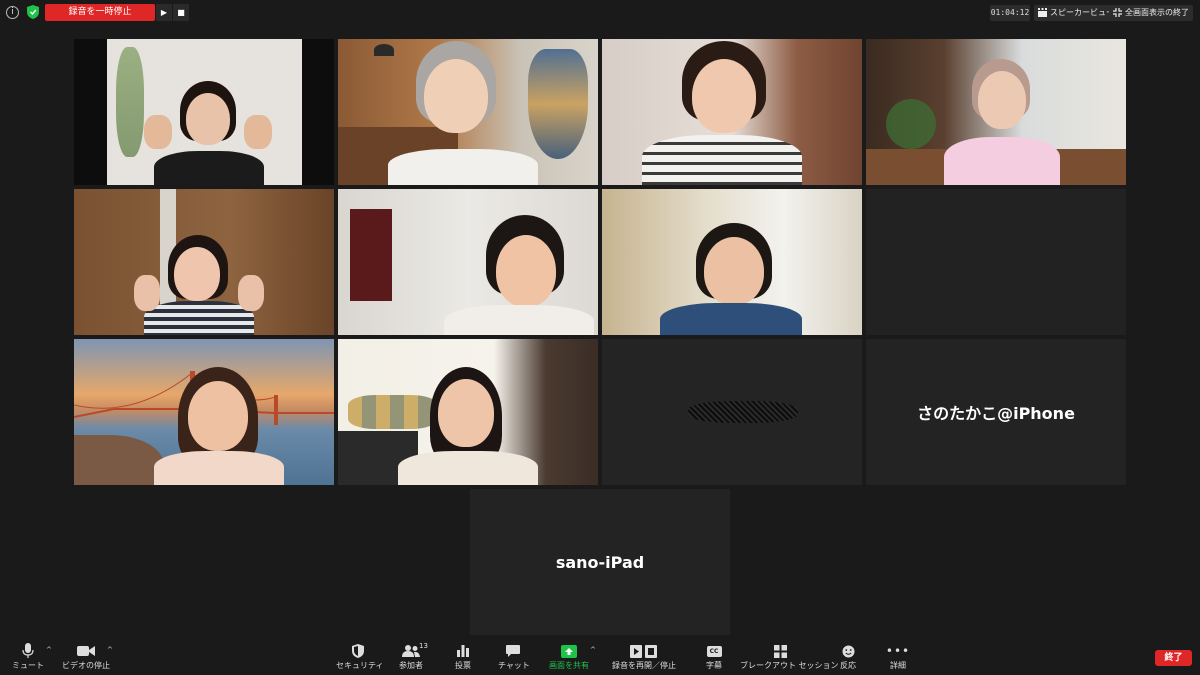 The width and height of the screenshot is (1200, 675). I want to click on recording-status-button: 録音を一時停止, so click(100, 12).